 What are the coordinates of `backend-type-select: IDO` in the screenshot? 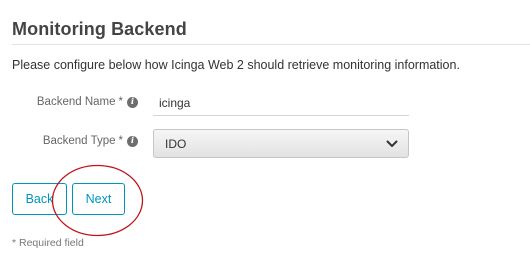 It's located at (281, 143).